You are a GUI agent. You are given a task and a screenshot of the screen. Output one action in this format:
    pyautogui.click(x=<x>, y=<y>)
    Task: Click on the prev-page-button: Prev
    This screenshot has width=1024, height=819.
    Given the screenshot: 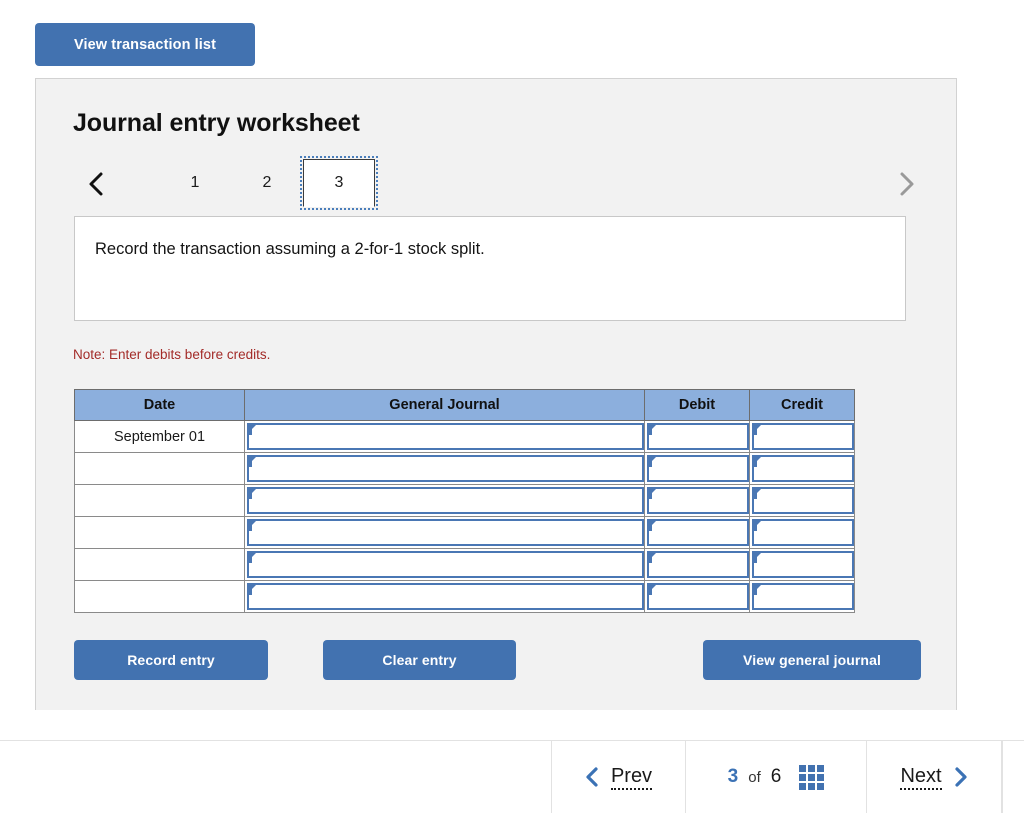 What is the action you would take?
    pyautogui.click(x=618, y=777)
    